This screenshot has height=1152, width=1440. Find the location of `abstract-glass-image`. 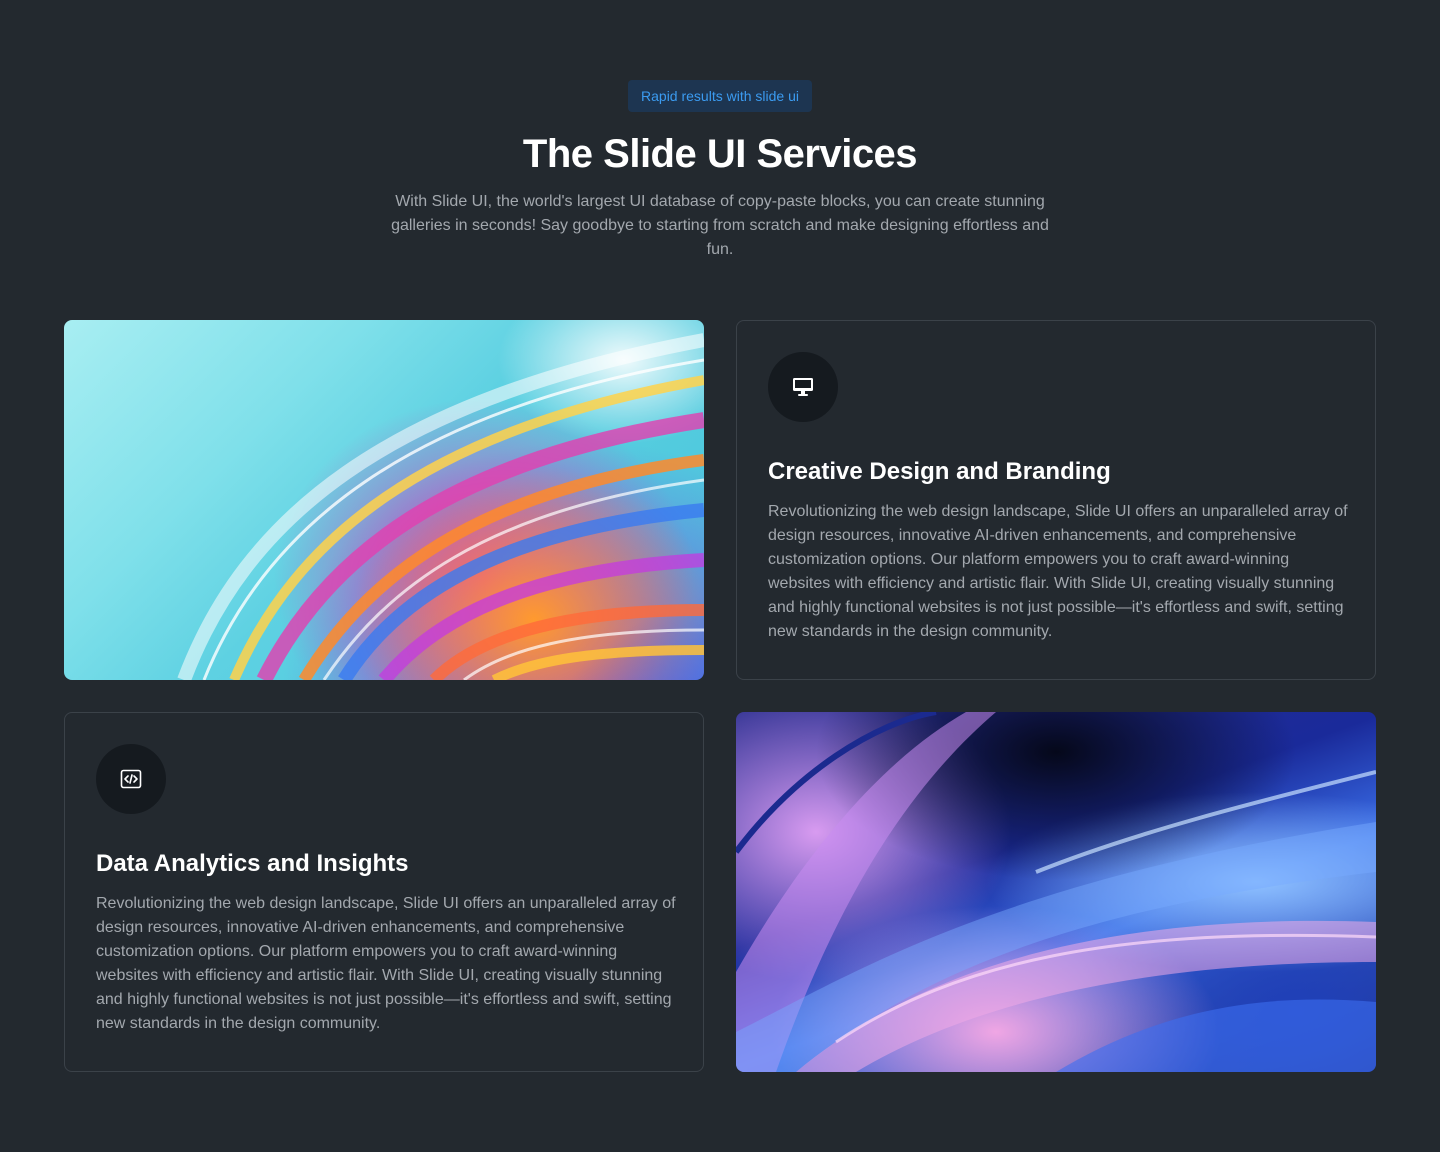

abstract-glass-image is located at coordinates (384, 500).